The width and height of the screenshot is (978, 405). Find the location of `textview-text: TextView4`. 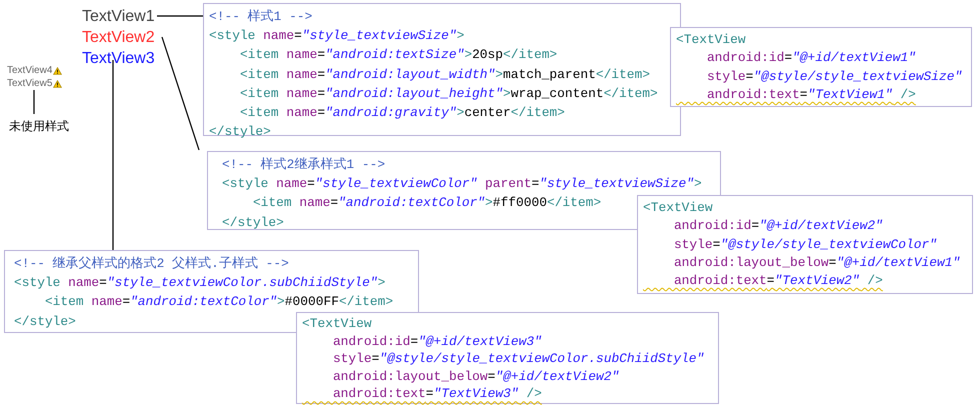

textview-text: TextView4 is located at coordinates (29, 70).